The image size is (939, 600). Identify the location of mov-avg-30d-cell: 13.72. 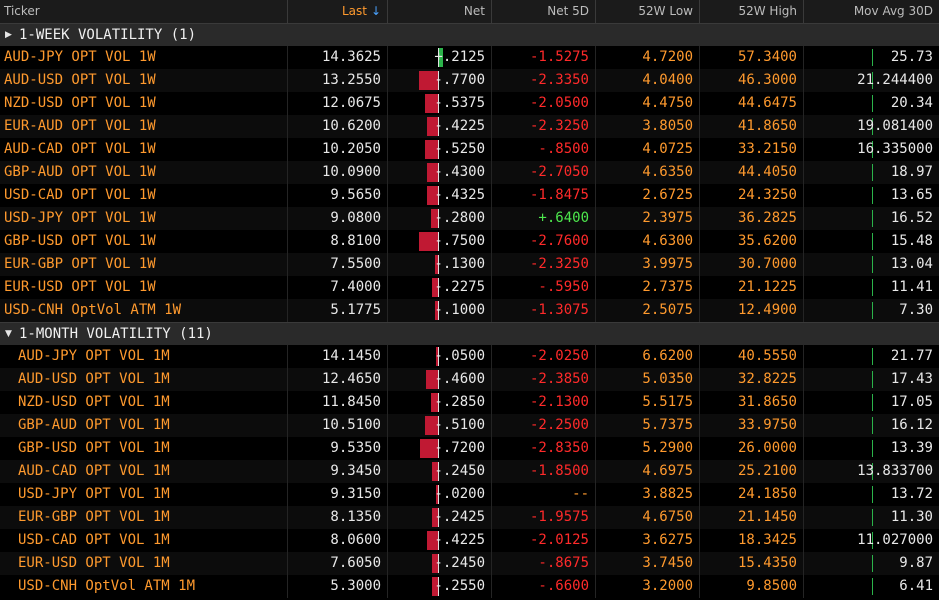
(871, 494).